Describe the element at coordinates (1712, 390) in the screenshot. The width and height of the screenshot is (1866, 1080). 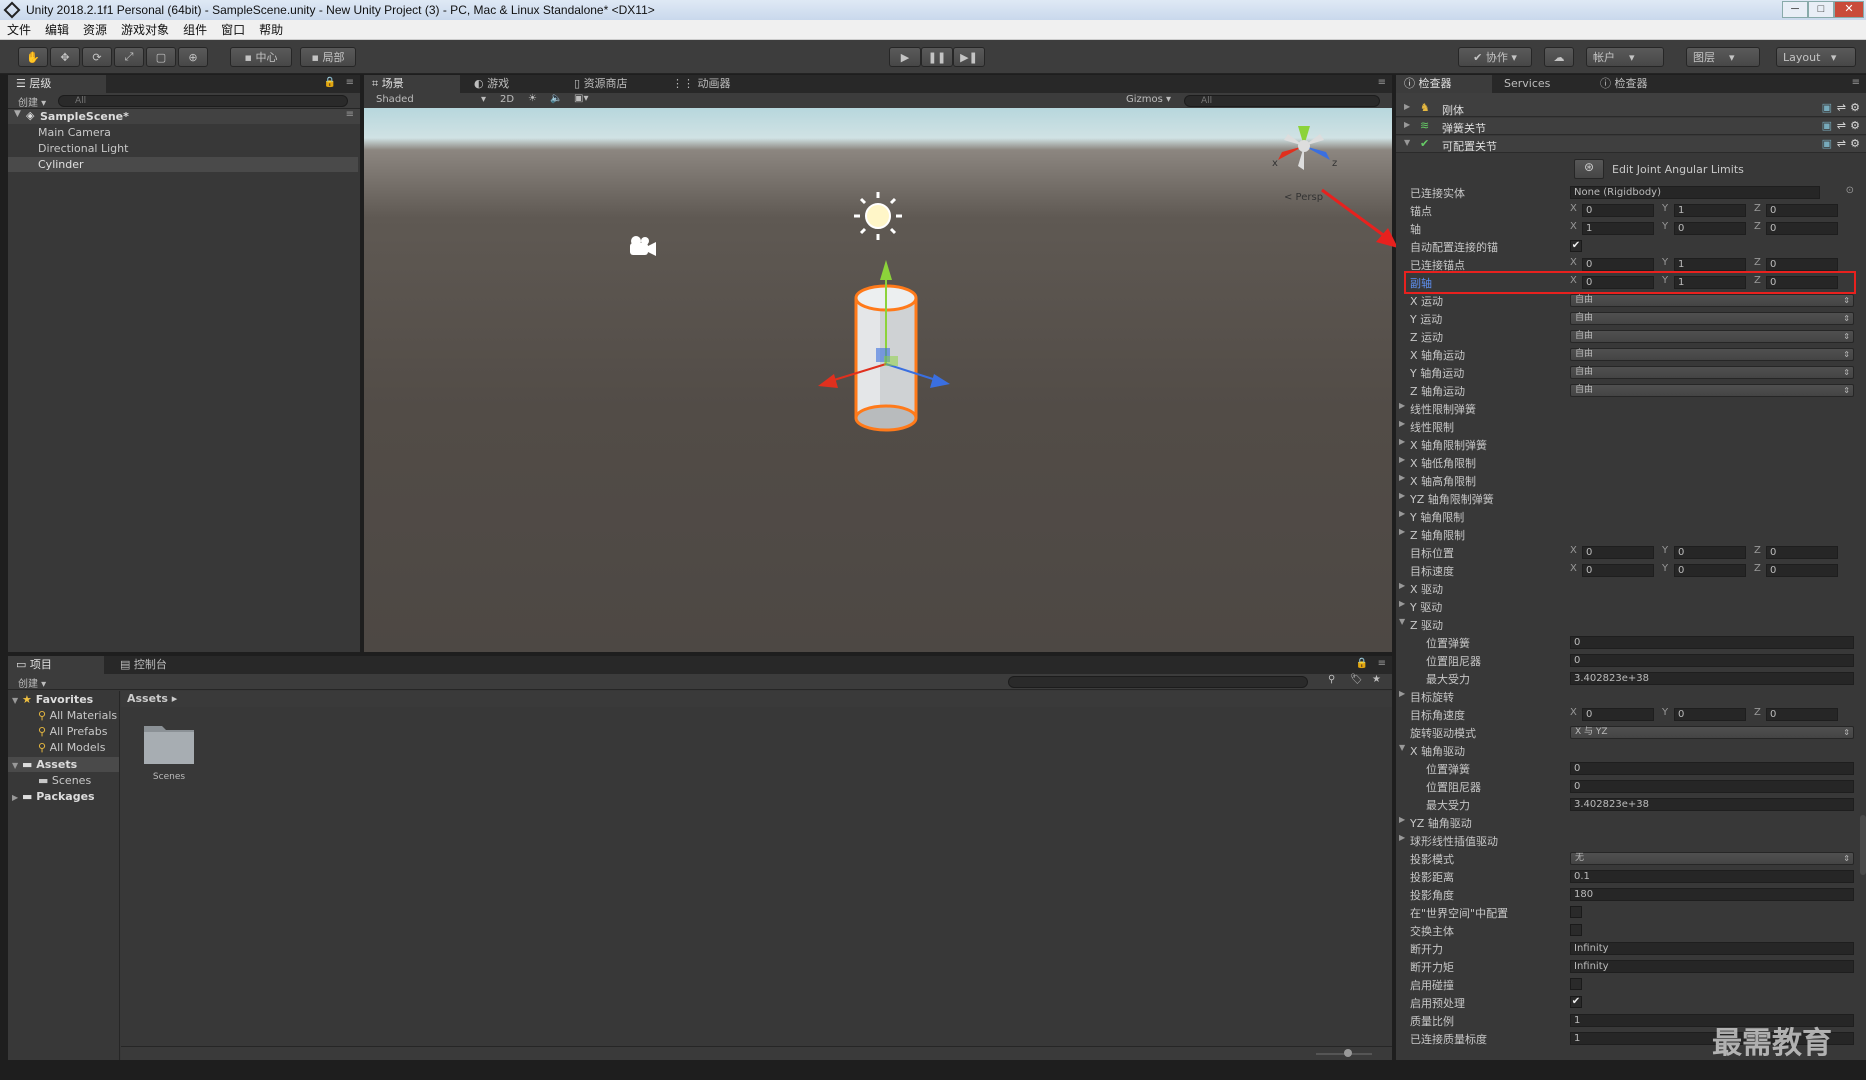
I see `angular-z-motion-dropdown: 自由` at that location.